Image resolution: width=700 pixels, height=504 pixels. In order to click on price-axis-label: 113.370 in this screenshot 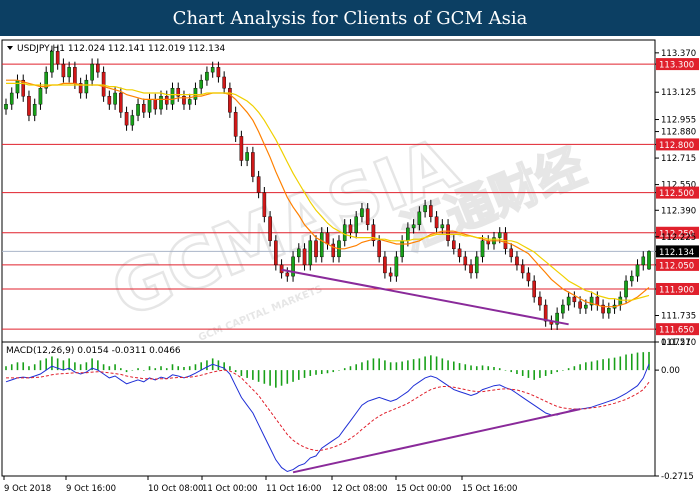, I will do `click(678, 54)`.